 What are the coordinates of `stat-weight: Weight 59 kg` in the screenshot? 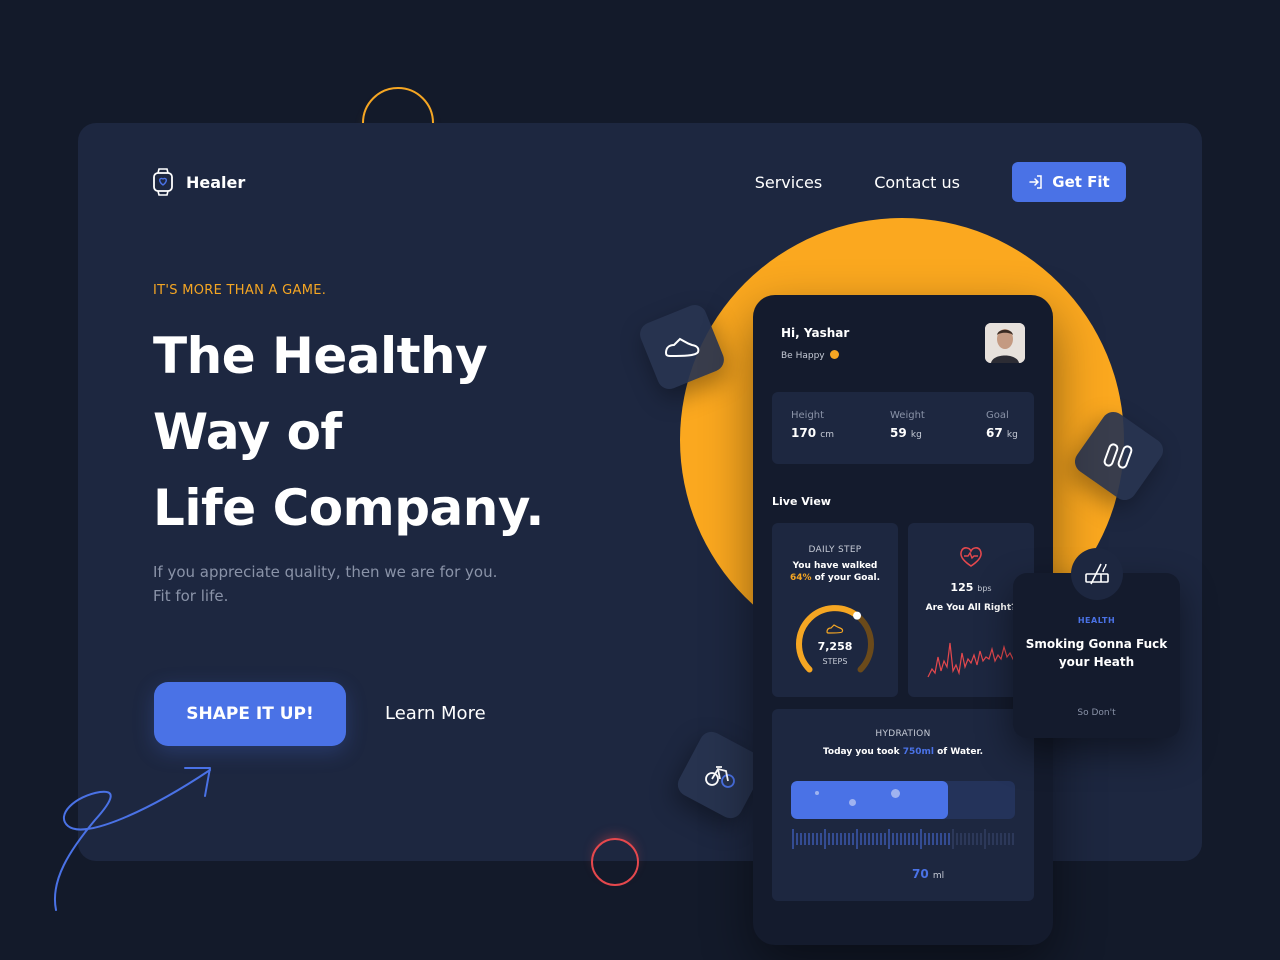 It's located at (907, 425).